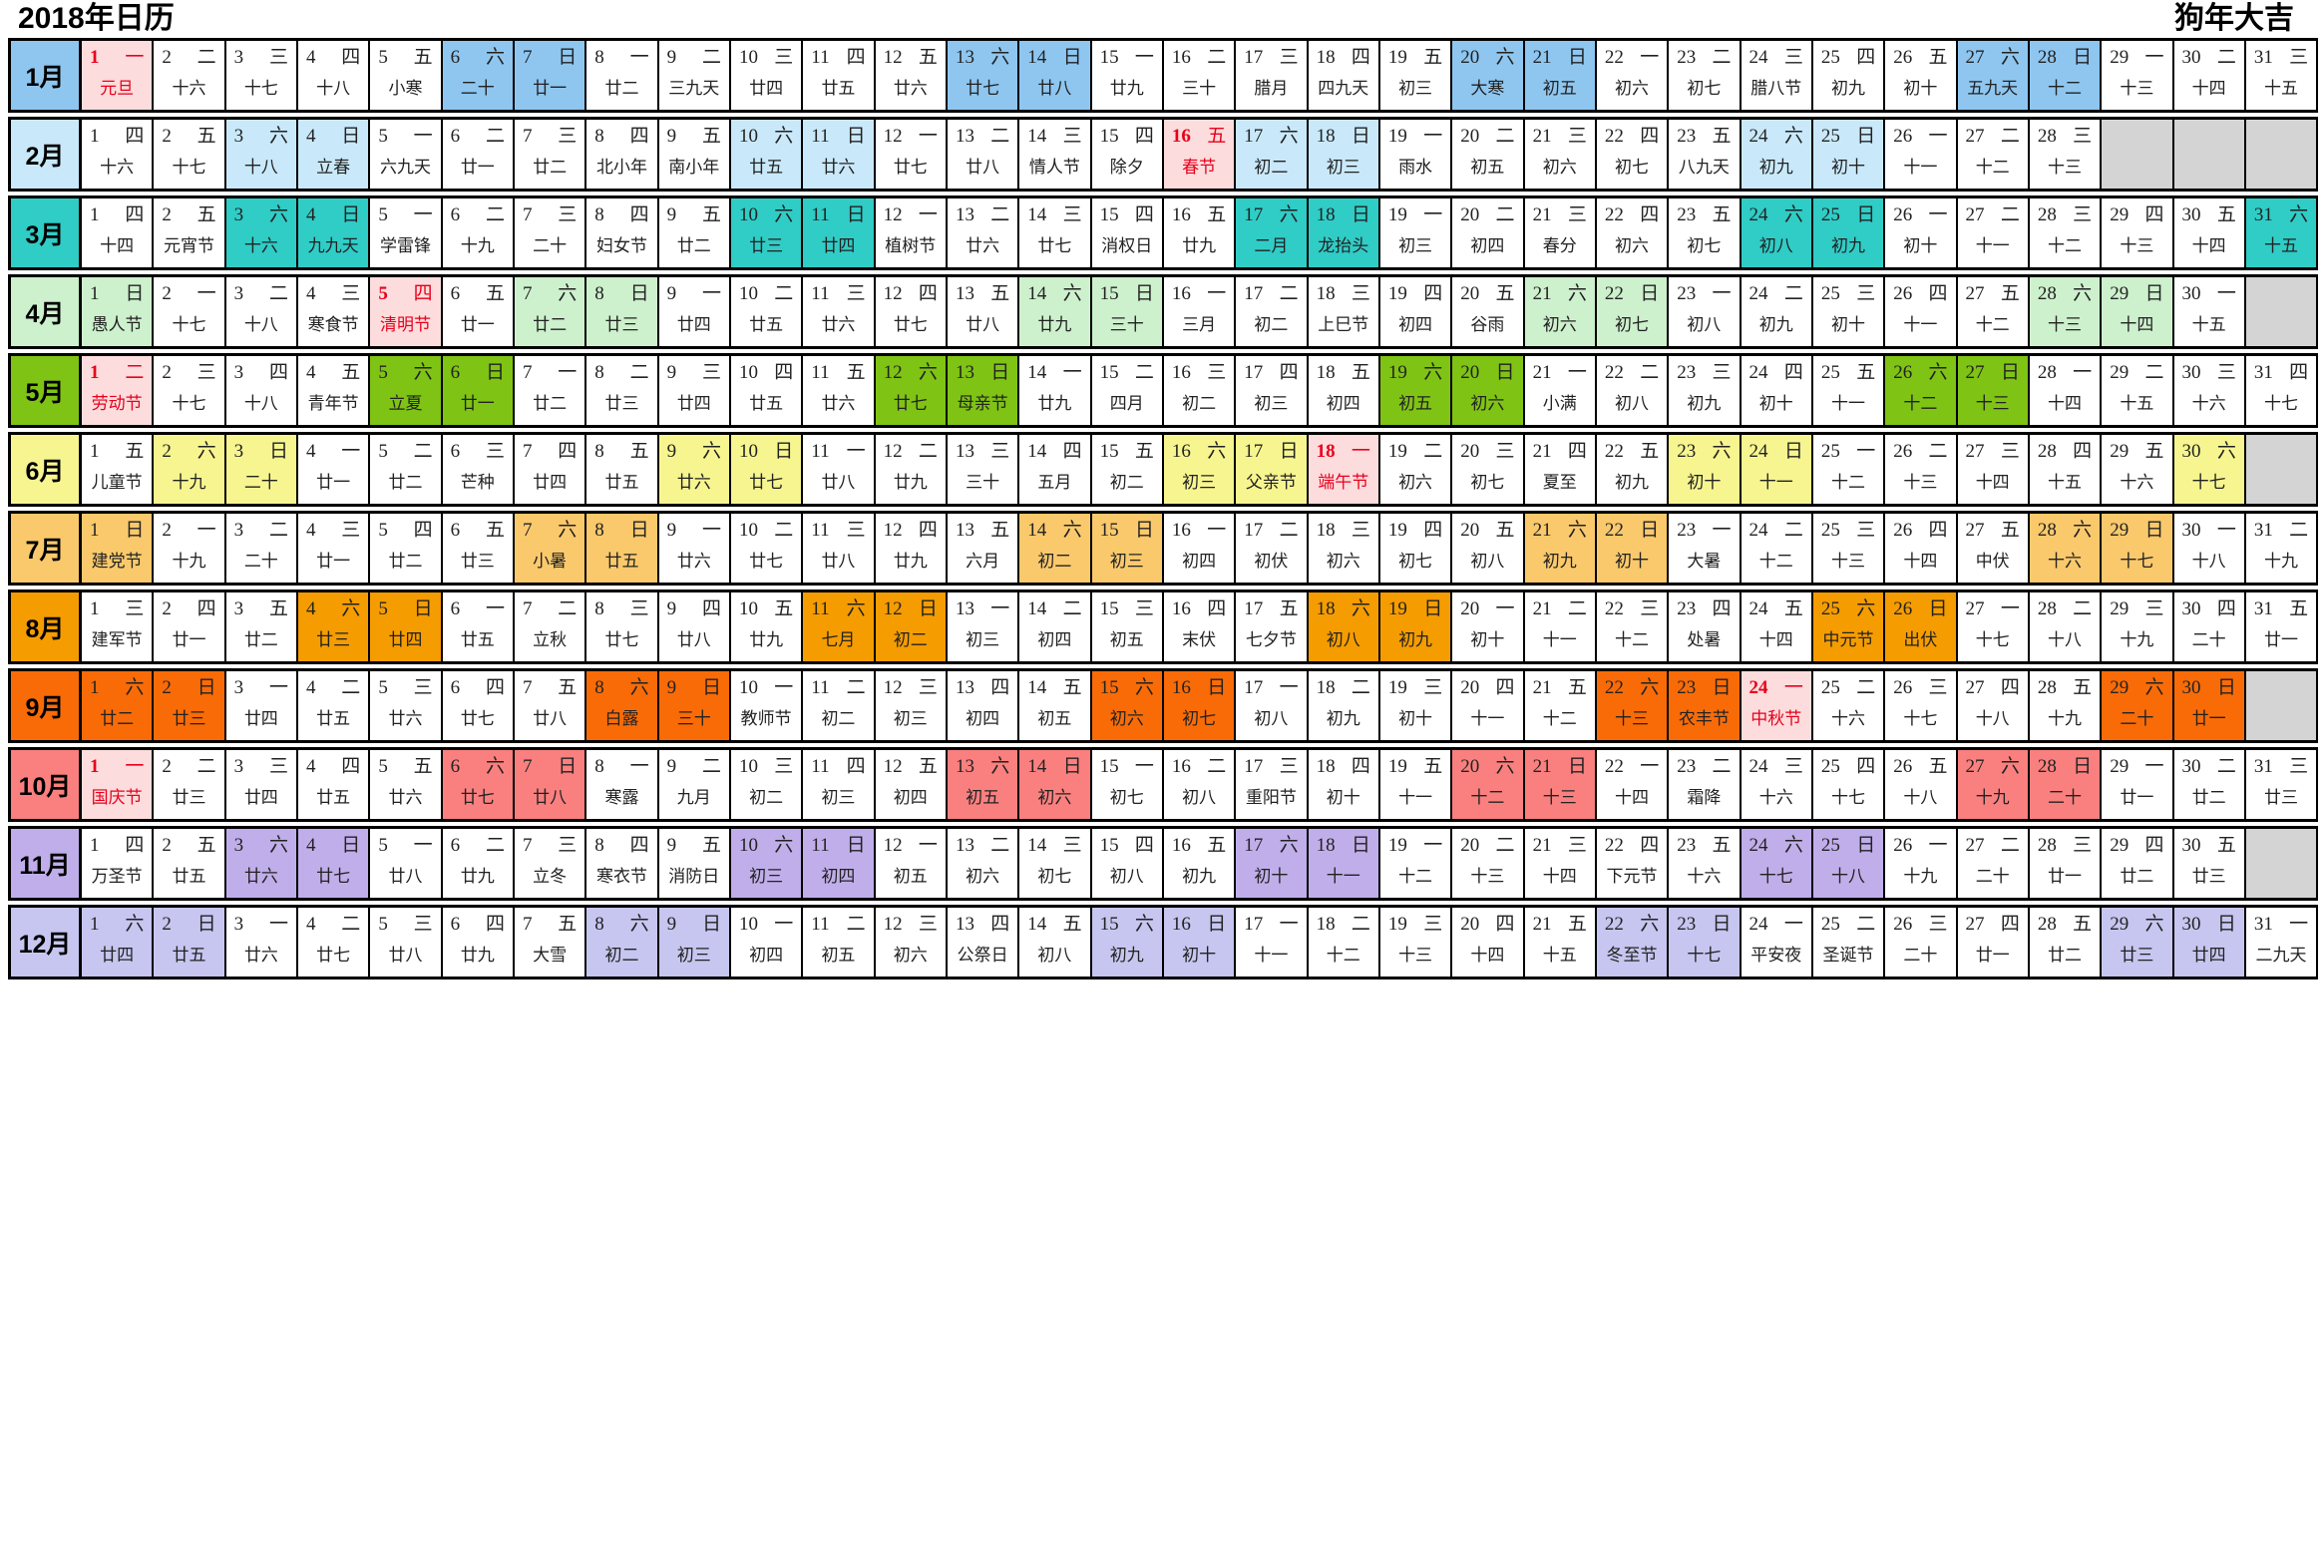 This screenshot has height=1568, width=2324. What do you see at coordinates (190, 706) in the screenshot?
I see `day-cell: 2 日廿三` at bounding box center [190, 706].